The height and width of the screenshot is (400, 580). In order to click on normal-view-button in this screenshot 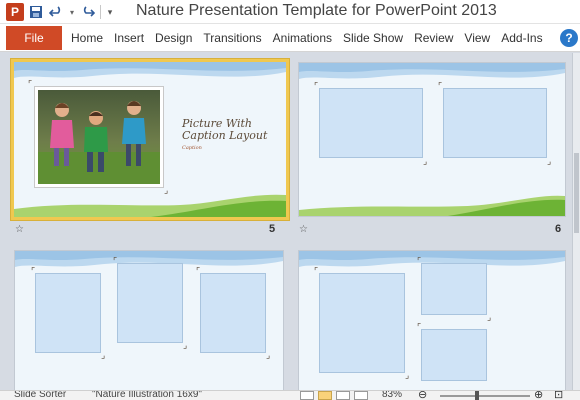, I will do `click(307, 395)`.